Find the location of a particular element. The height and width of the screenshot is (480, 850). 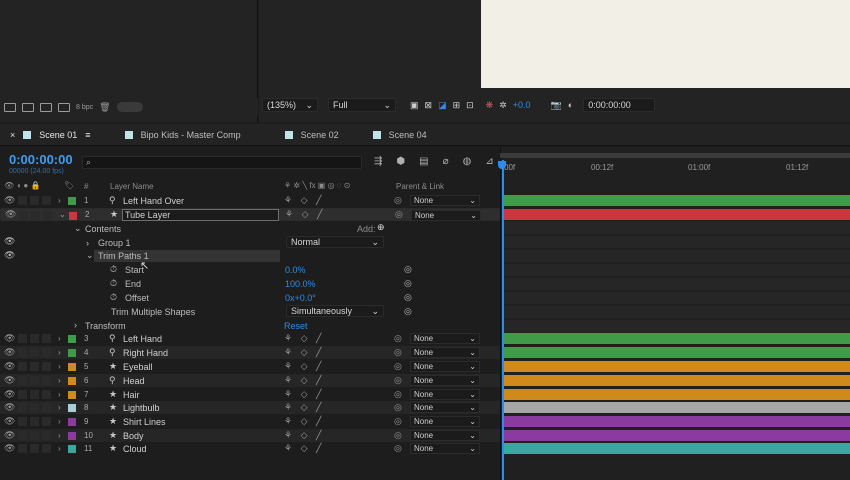

stopwatch-icon: ⏱ is located at coordinates (113, 269).